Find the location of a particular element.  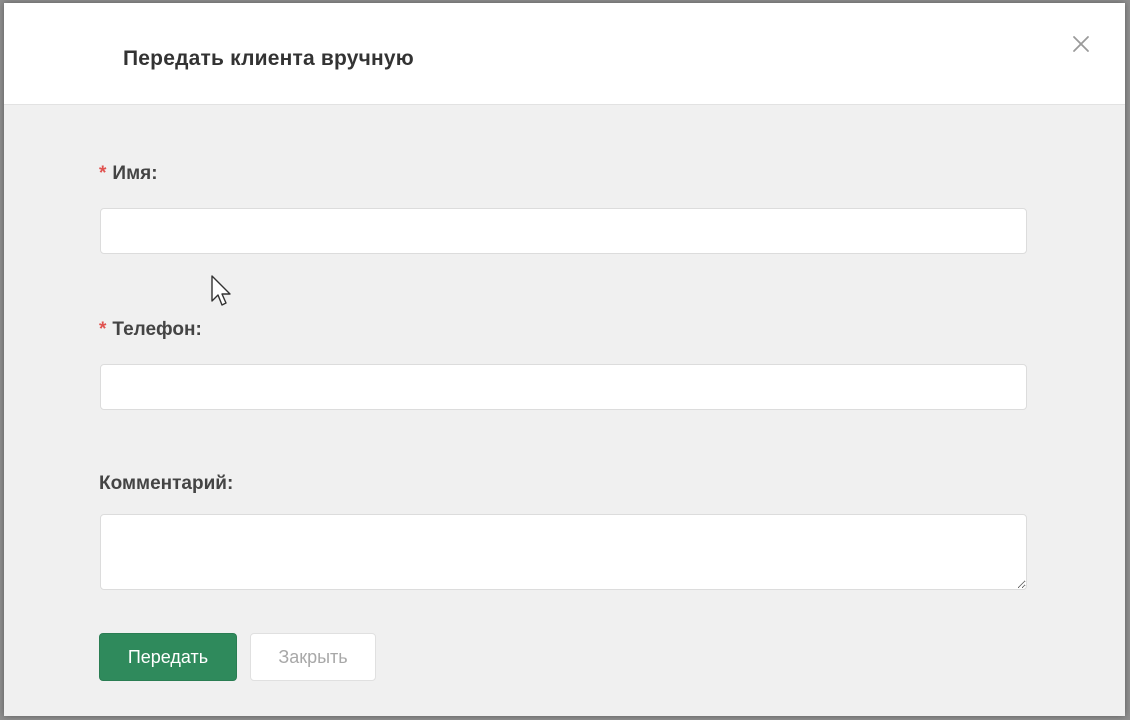

name-label-text: Имя: is located at coordinates (135, 173).